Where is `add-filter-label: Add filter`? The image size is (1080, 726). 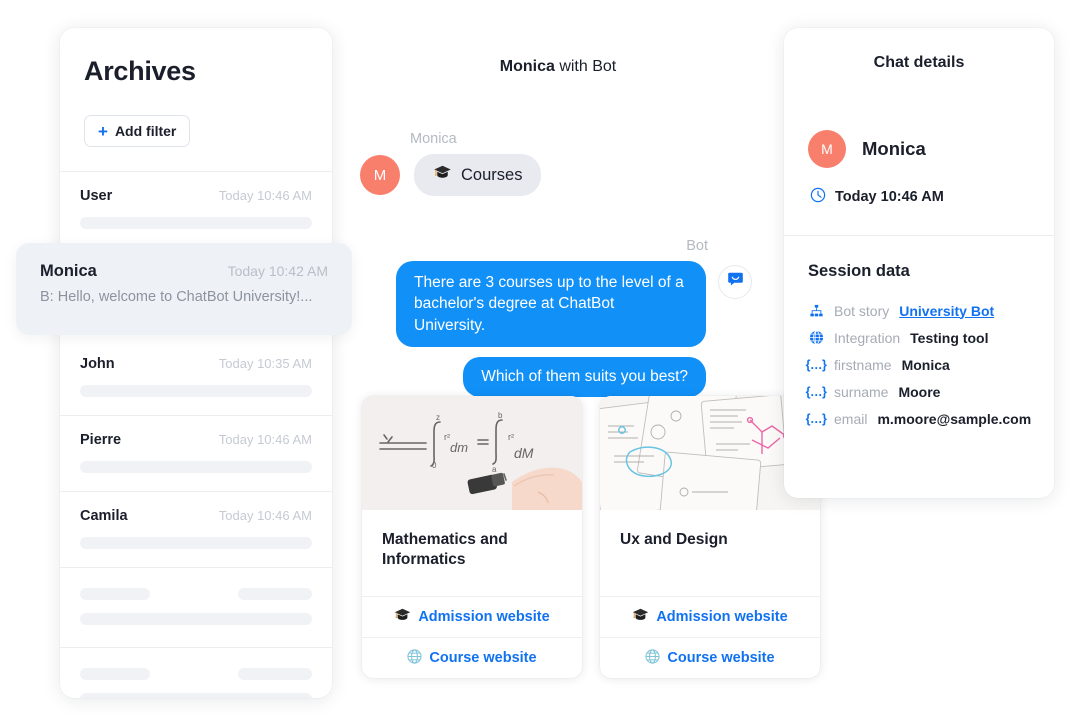 add-filter-label: Add filter is located at coordinates (145, 131).